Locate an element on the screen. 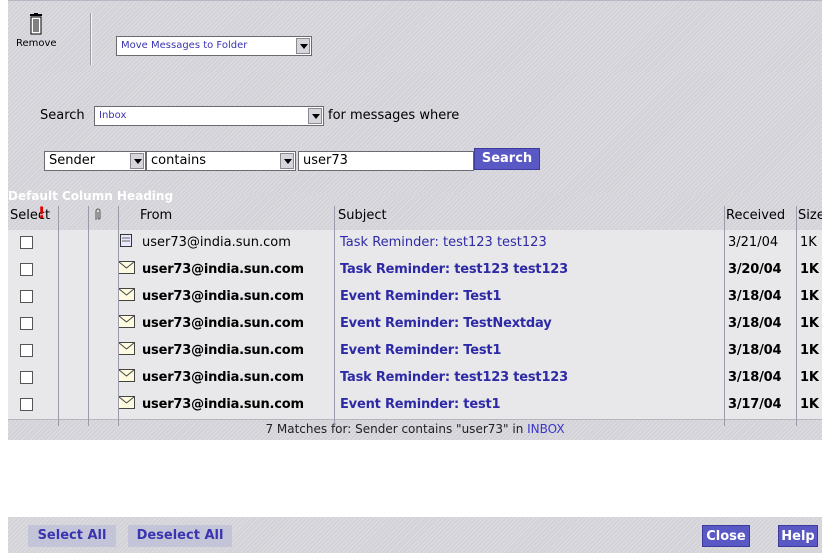 The image size is (822, 553). search-button: Search is located at coordinates (507, 159).